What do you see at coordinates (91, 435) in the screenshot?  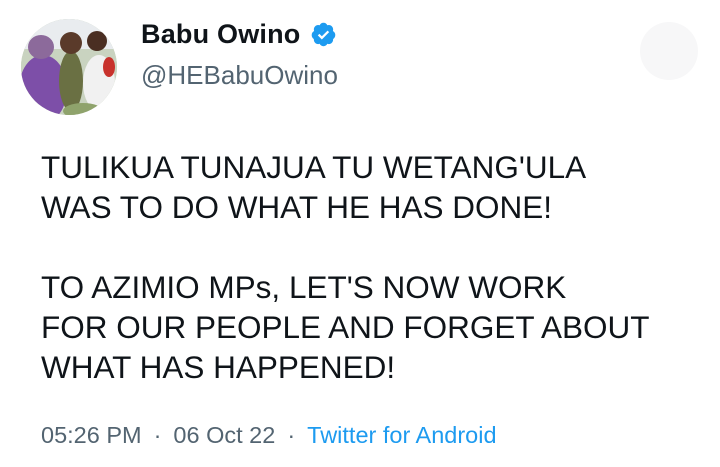 I see `tweet-time: 05:26 PM` at bounding box center [91, 435].